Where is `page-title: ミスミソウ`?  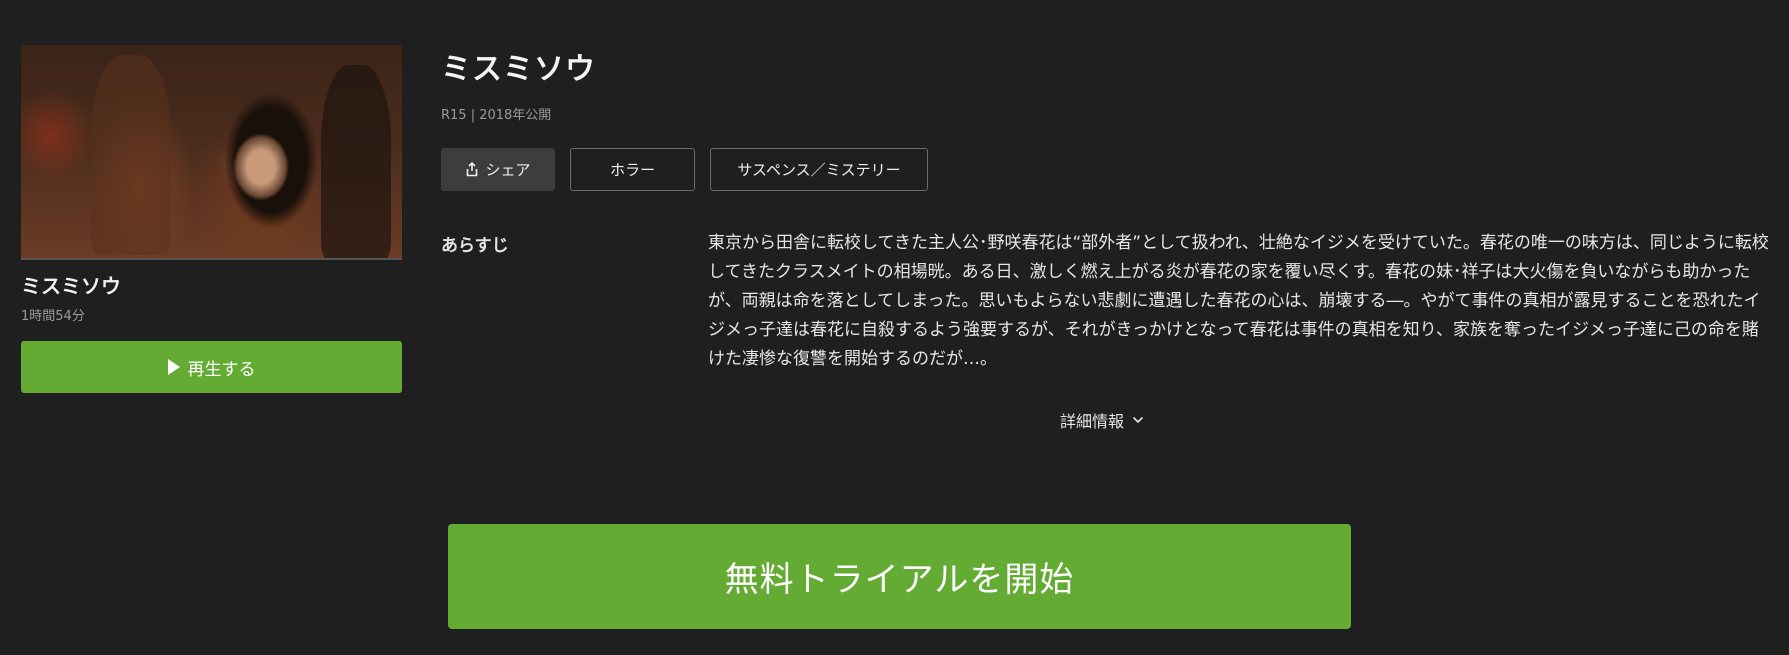 page-title: ミスミソウ is located at coordinates (518, 69).